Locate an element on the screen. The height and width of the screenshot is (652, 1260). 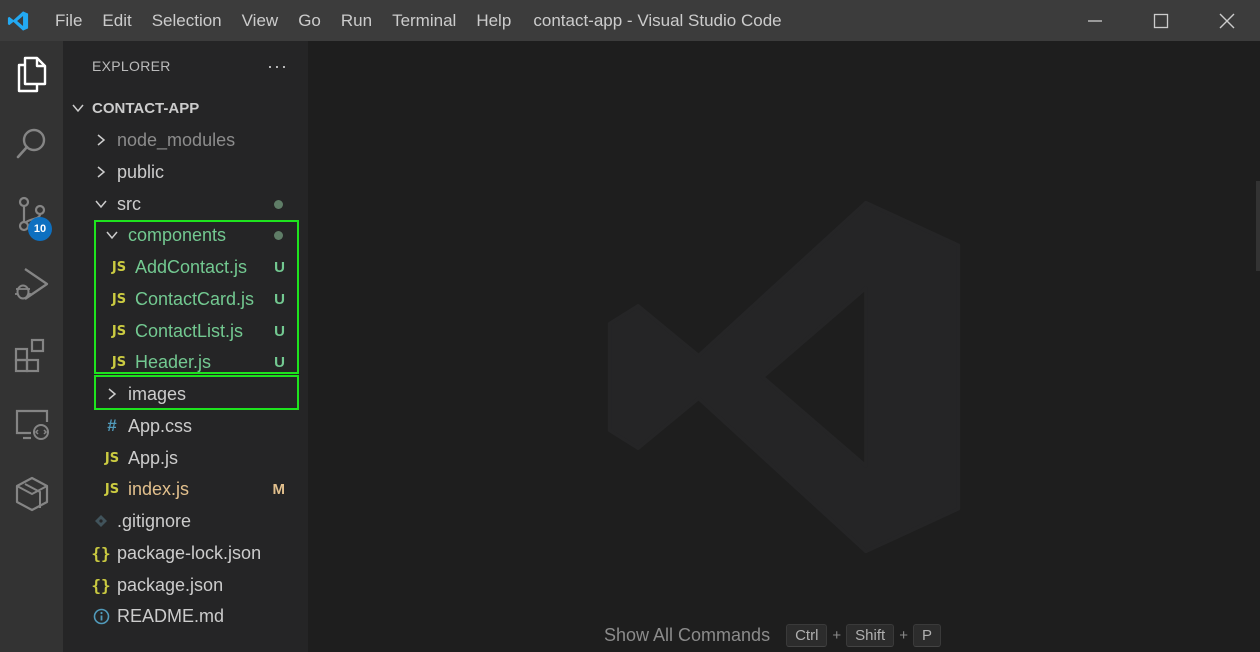
tree-item-label: package.json is located at coordinates (170, 584).